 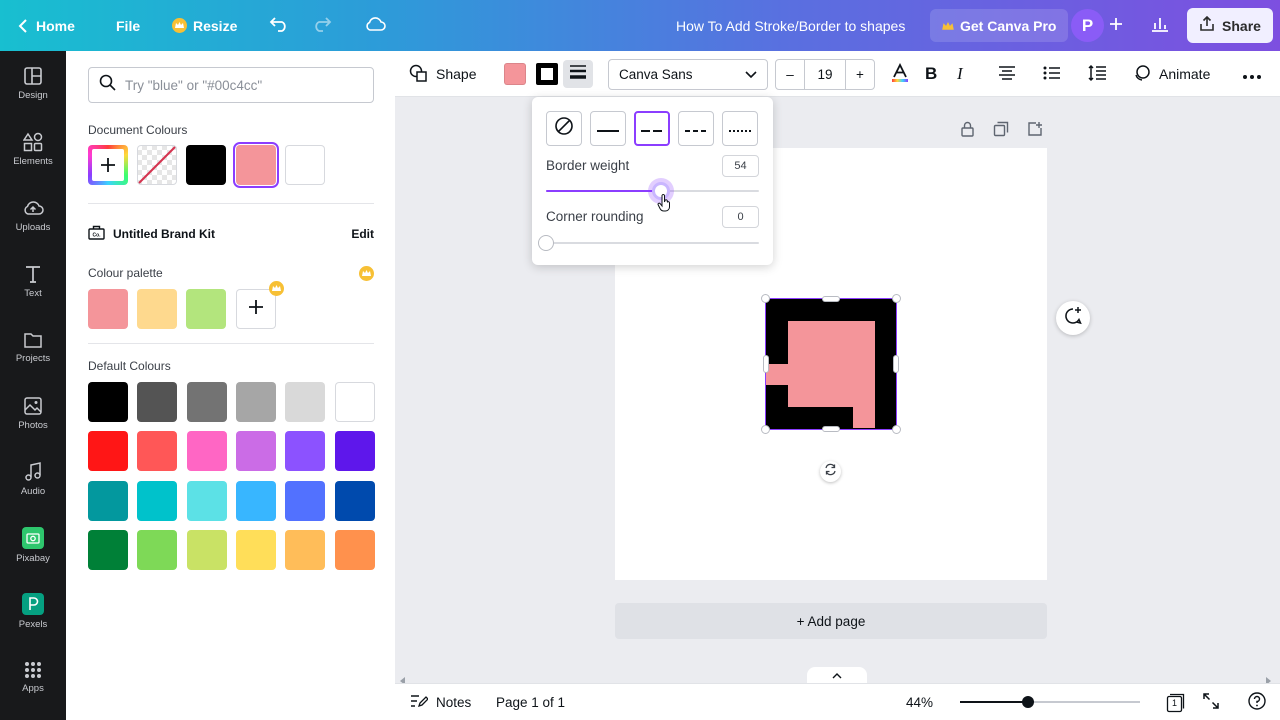 What do you see at coordinates (279, 25) in the screenshot?
I see `undo-button` at bounding box center [279, 25].